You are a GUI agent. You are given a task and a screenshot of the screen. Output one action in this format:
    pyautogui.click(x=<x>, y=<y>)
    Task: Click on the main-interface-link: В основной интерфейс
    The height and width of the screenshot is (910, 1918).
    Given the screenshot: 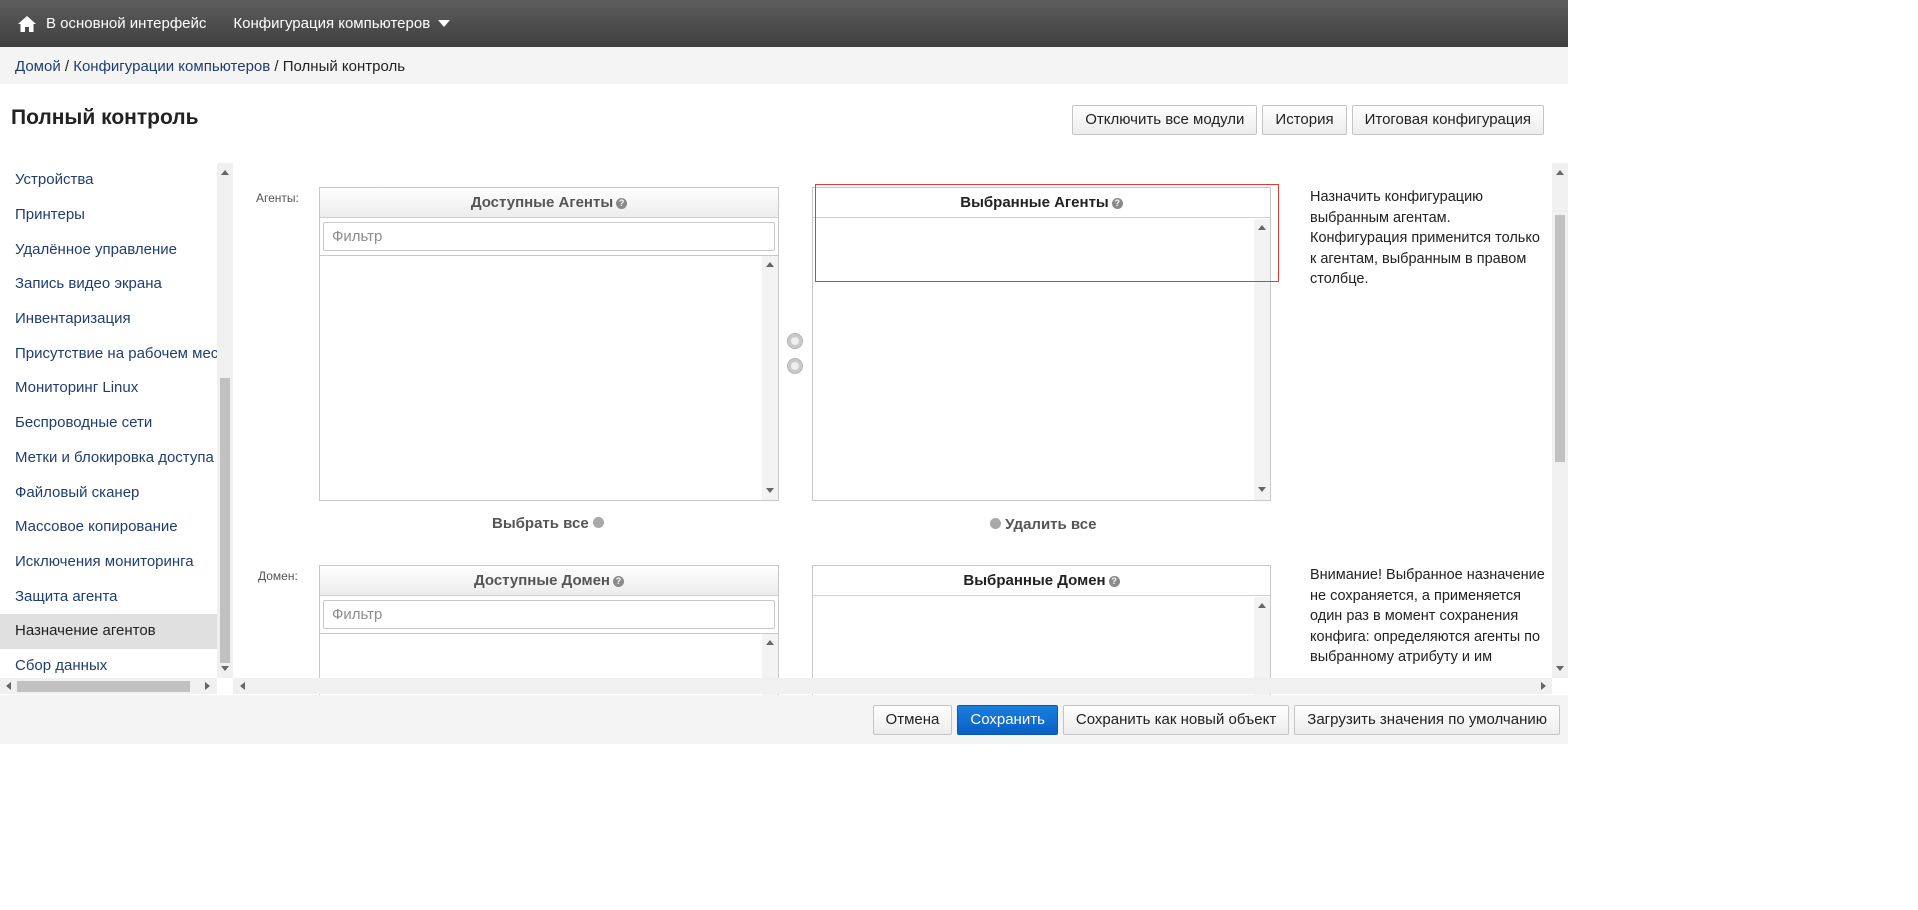 What is the action you would take?
    pyautogui.click(x=112, y=23)
    